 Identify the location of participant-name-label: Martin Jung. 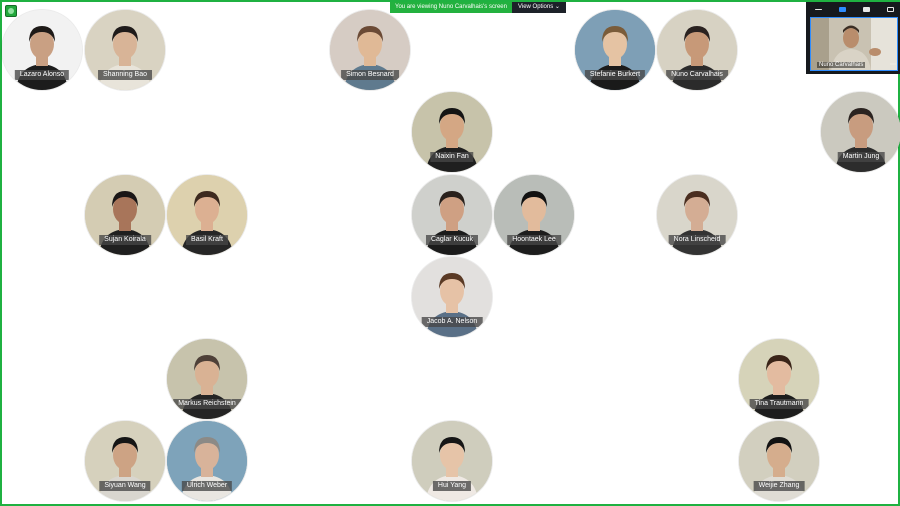
(861, 157).